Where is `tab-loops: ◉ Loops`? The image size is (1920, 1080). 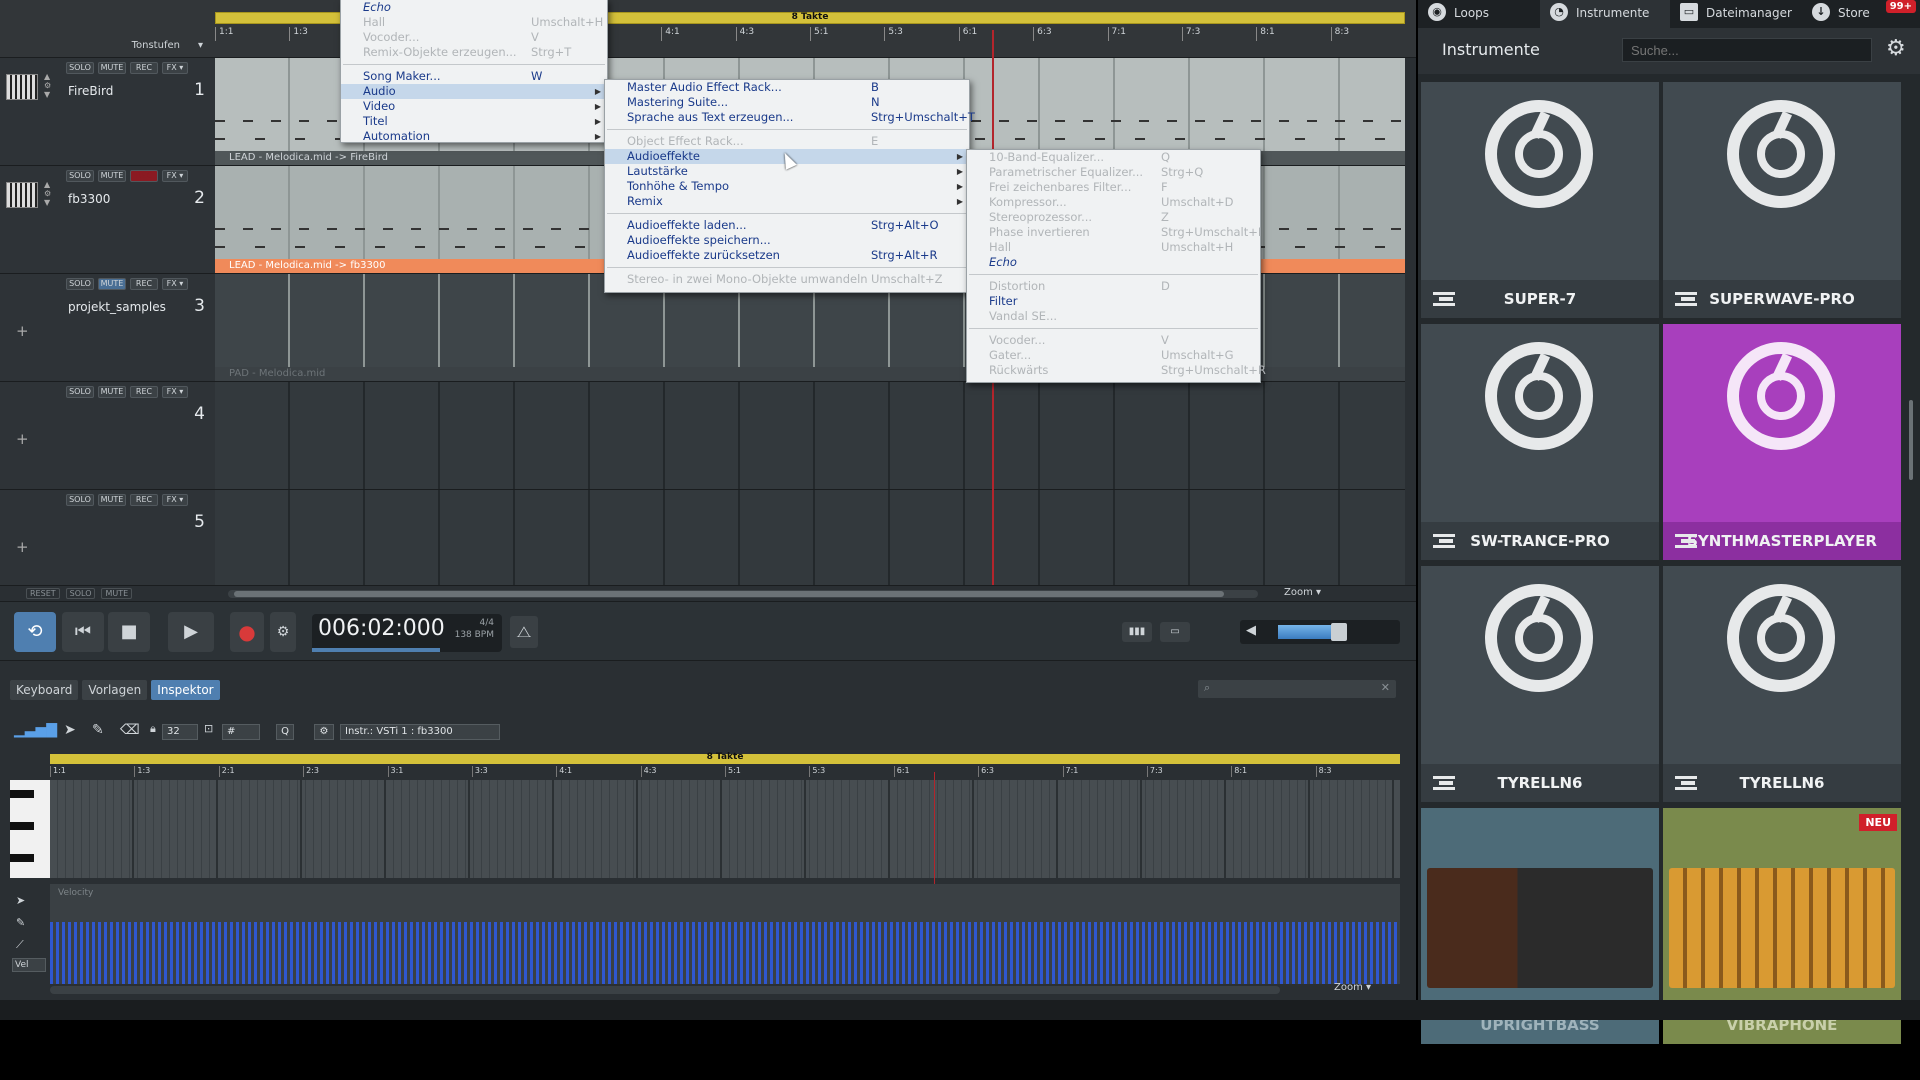 tab-loops: ◉ Loops is located at coordinates (1479, 14).